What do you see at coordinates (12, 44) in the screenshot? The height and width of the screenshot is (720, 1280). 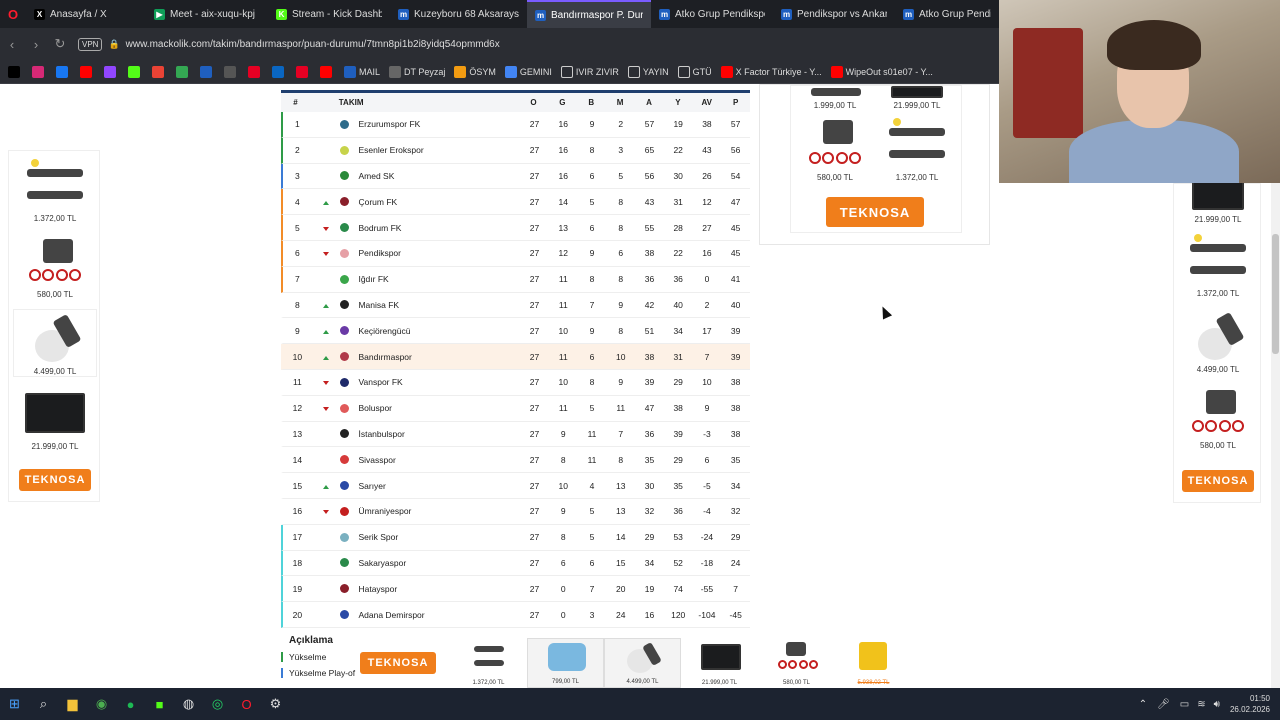 I see `back-icon: ‹` at bounding box center [12, 44].